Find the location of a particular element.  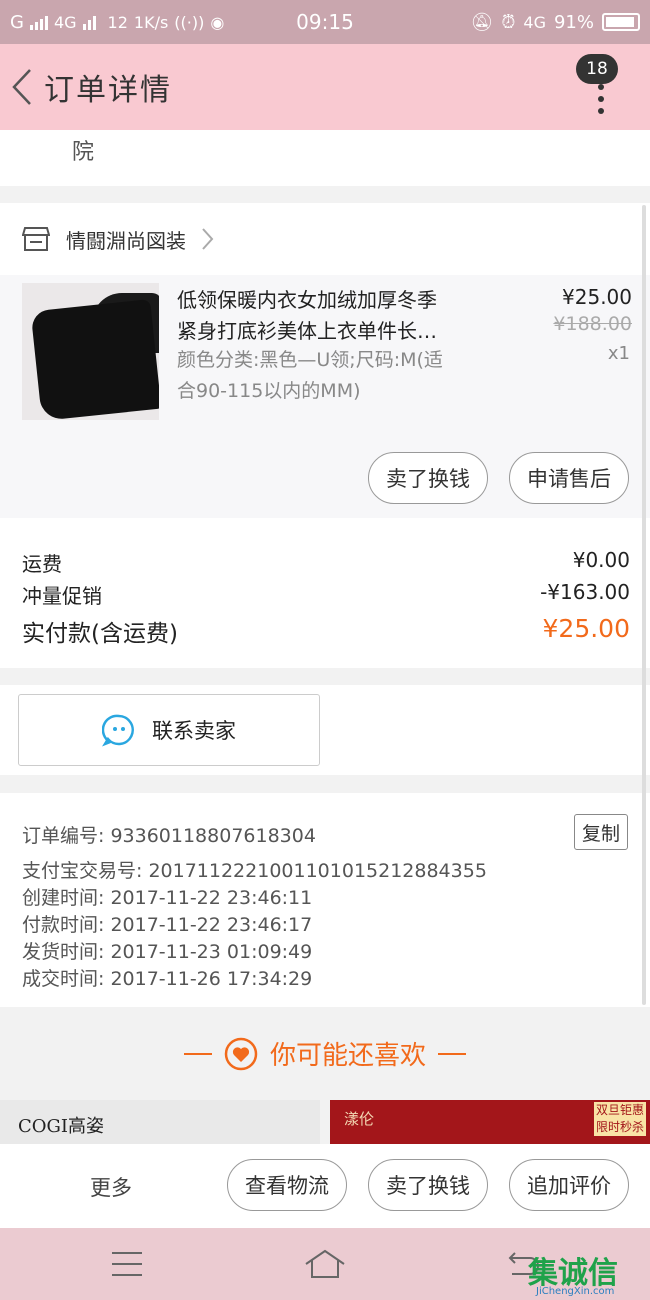

product-quantity: x1 is located at coordinates (618, 353).